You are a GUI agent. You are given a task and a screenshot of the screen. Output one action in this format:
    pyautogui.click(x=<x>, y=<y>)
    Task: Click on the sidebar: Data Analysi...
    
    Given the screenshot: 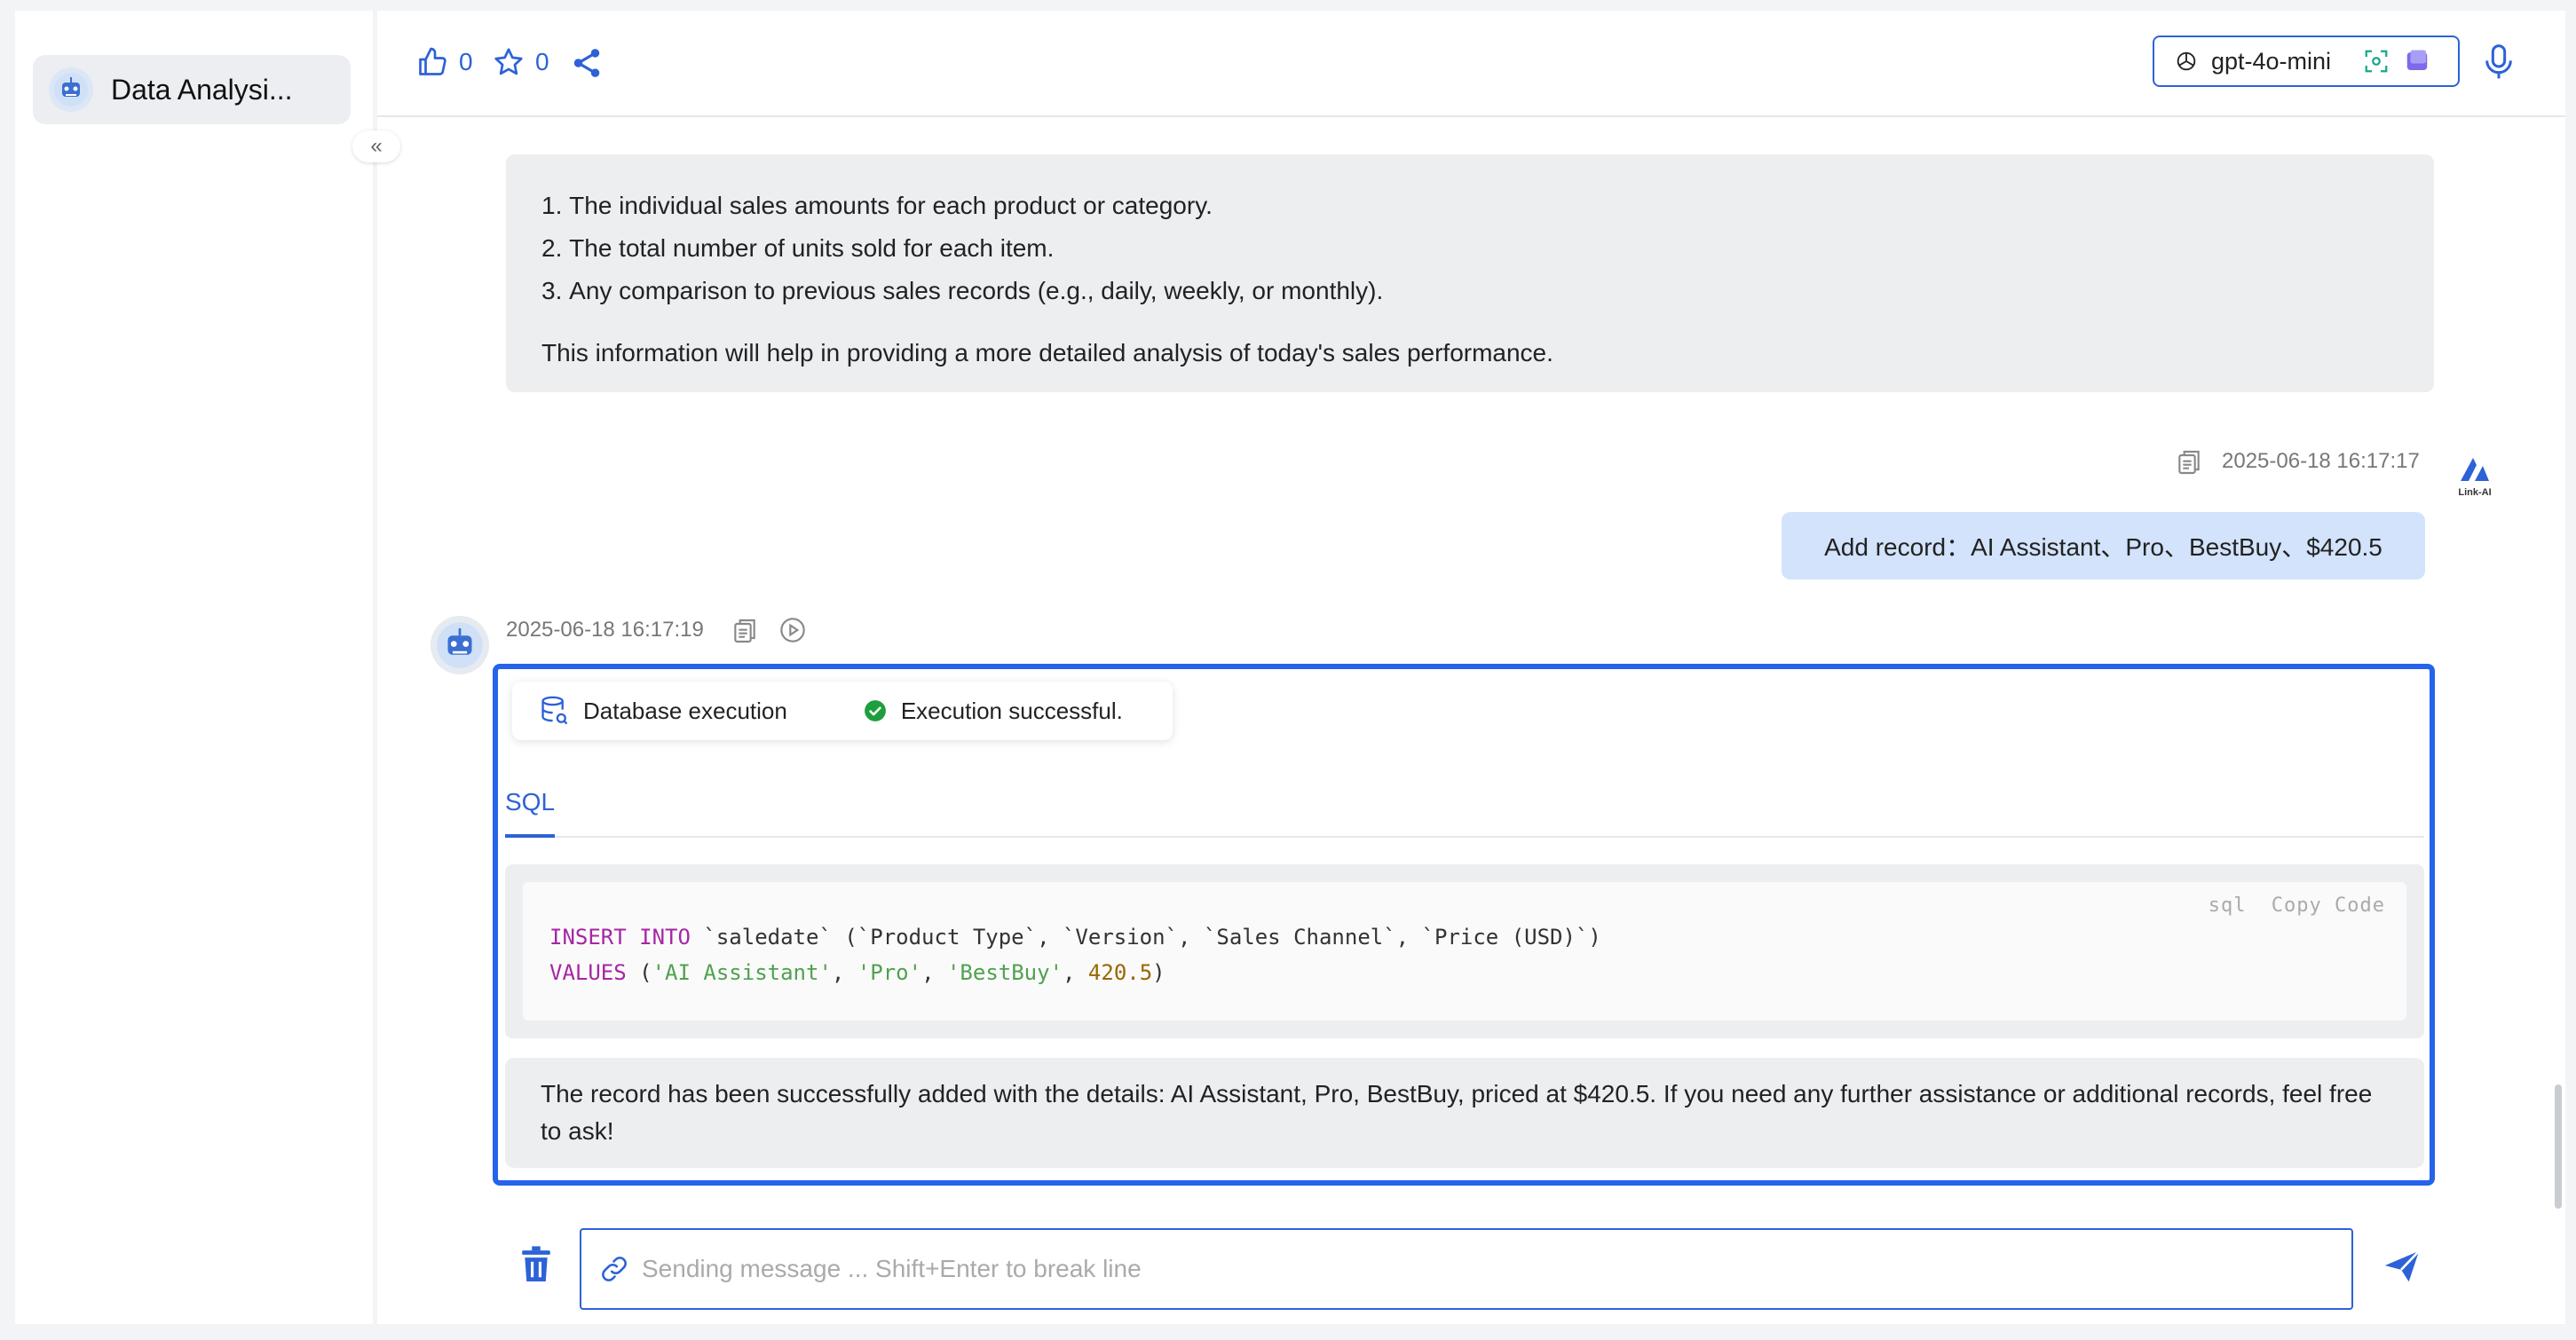 What is the action you would take?
    pyautogui.click(x=194, y=667)
    